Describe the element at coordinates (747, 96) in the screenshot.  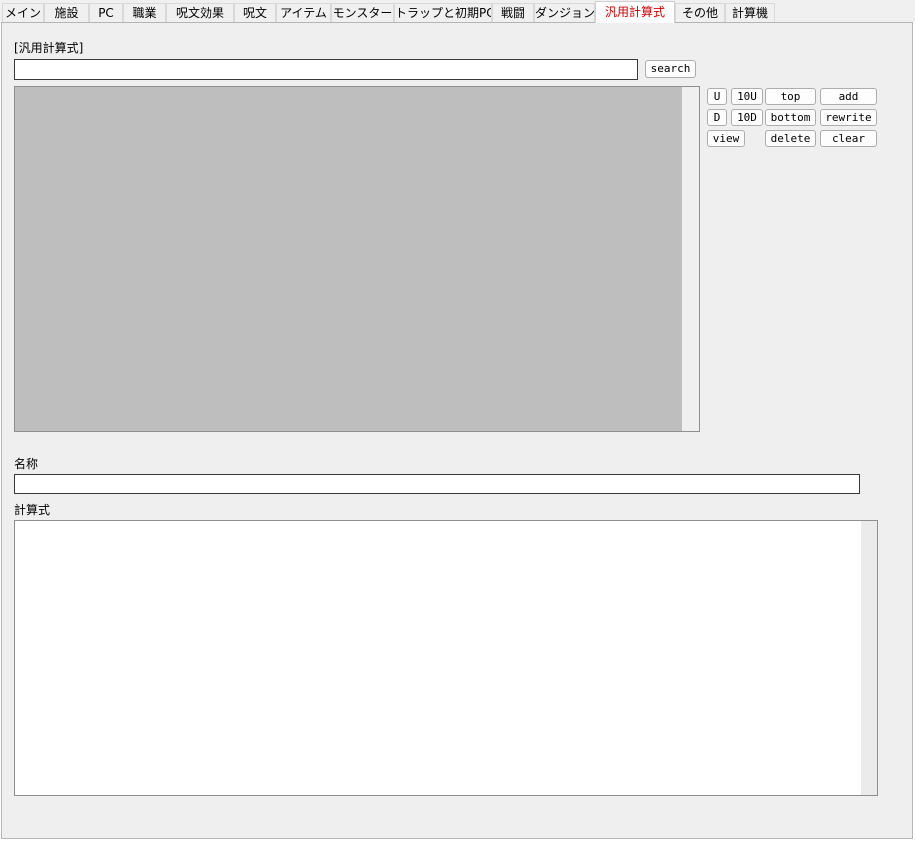
I see `move-up-10-button: 10U` at that location.